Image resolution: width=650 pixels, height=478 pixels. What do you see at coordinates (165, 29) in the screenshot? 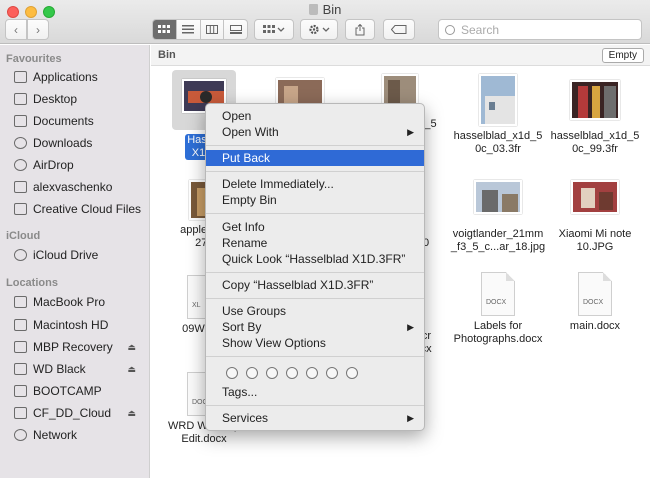
I see `icon-view-button` at bounding box center [165, 29].